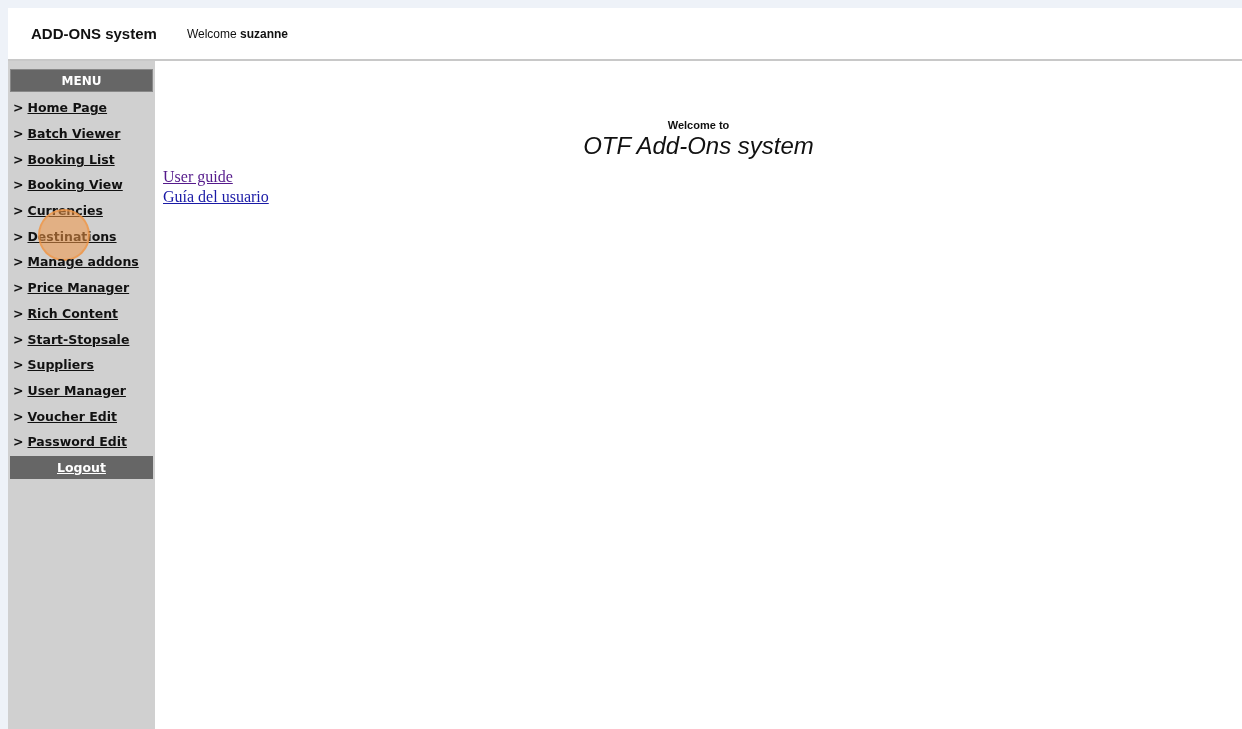 The height and width of the screenshot is (729, 1242). Describe the element at coordinates (237, 33) in the screenshot. I see `welcome-text: Welcome suzanne` at that location.